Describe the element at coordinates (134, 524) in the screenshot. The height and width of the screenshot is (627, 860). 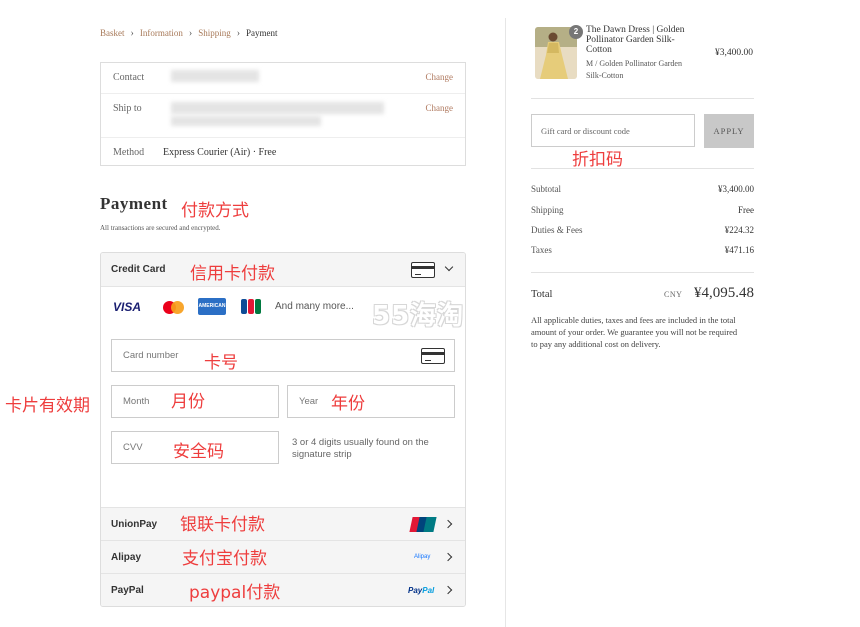
I see `unionpay-label: UnionPay` at that location.